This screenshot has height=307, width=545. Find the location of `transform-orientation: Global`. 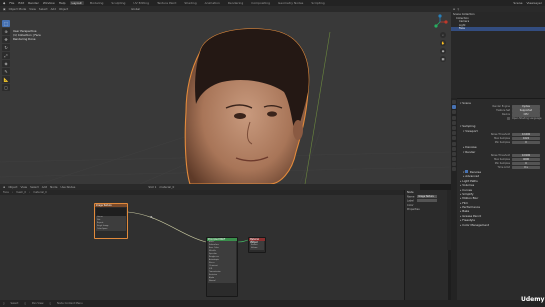

transform-orientation: Global is located at coordinates (135, 9).